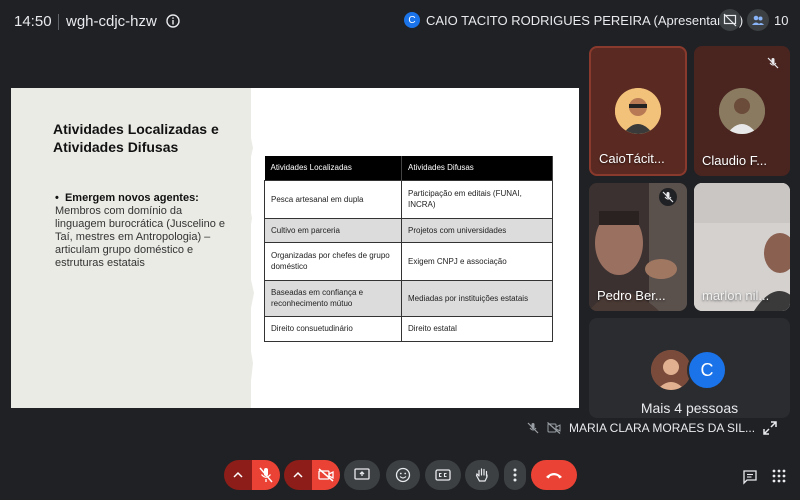 Image resolution: width=800 pixels, height=500 pixels. I want to click on bullet-bold-text: Emergem novos agentes:, so click(131, 198).